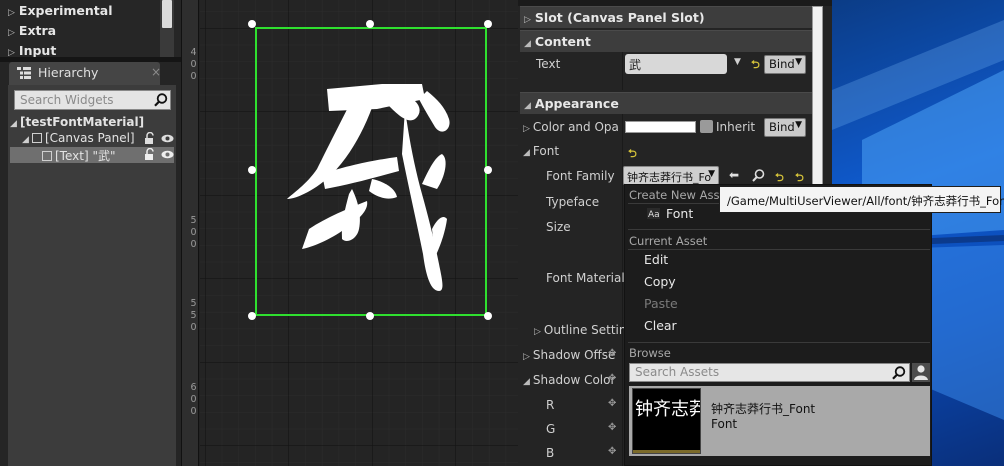 This screenshot has height=466, width=1004. Describe the element at coordinates (668, 241) in the screenshot. I see `menu-header-current: Current Asset` at that location.